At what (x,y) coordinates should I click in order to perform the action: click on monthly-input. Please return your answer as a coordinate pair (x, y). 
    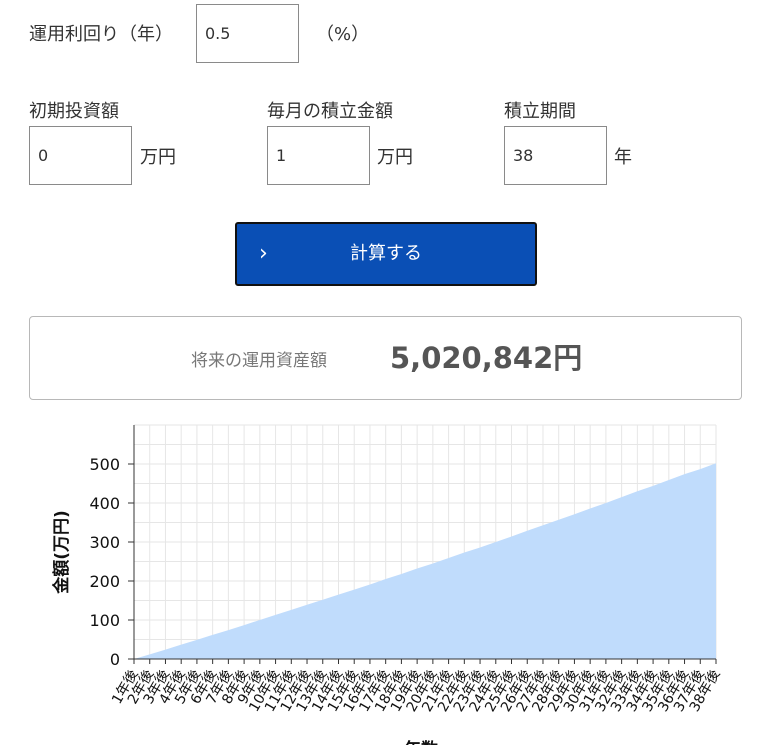
    Looking at the image, I should click on (318, 155).